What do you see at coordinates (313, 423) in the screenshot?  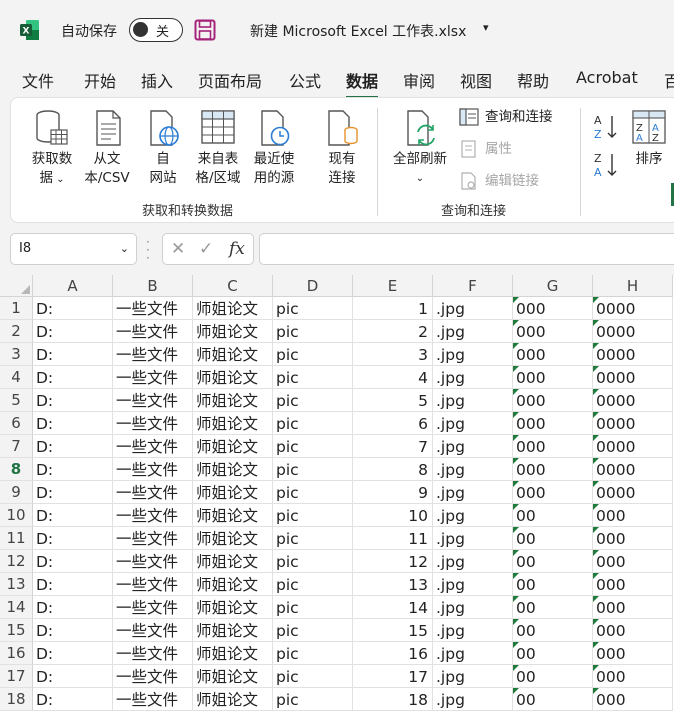 I see `cell-d-6: pic` at bounding box center [313, 423].